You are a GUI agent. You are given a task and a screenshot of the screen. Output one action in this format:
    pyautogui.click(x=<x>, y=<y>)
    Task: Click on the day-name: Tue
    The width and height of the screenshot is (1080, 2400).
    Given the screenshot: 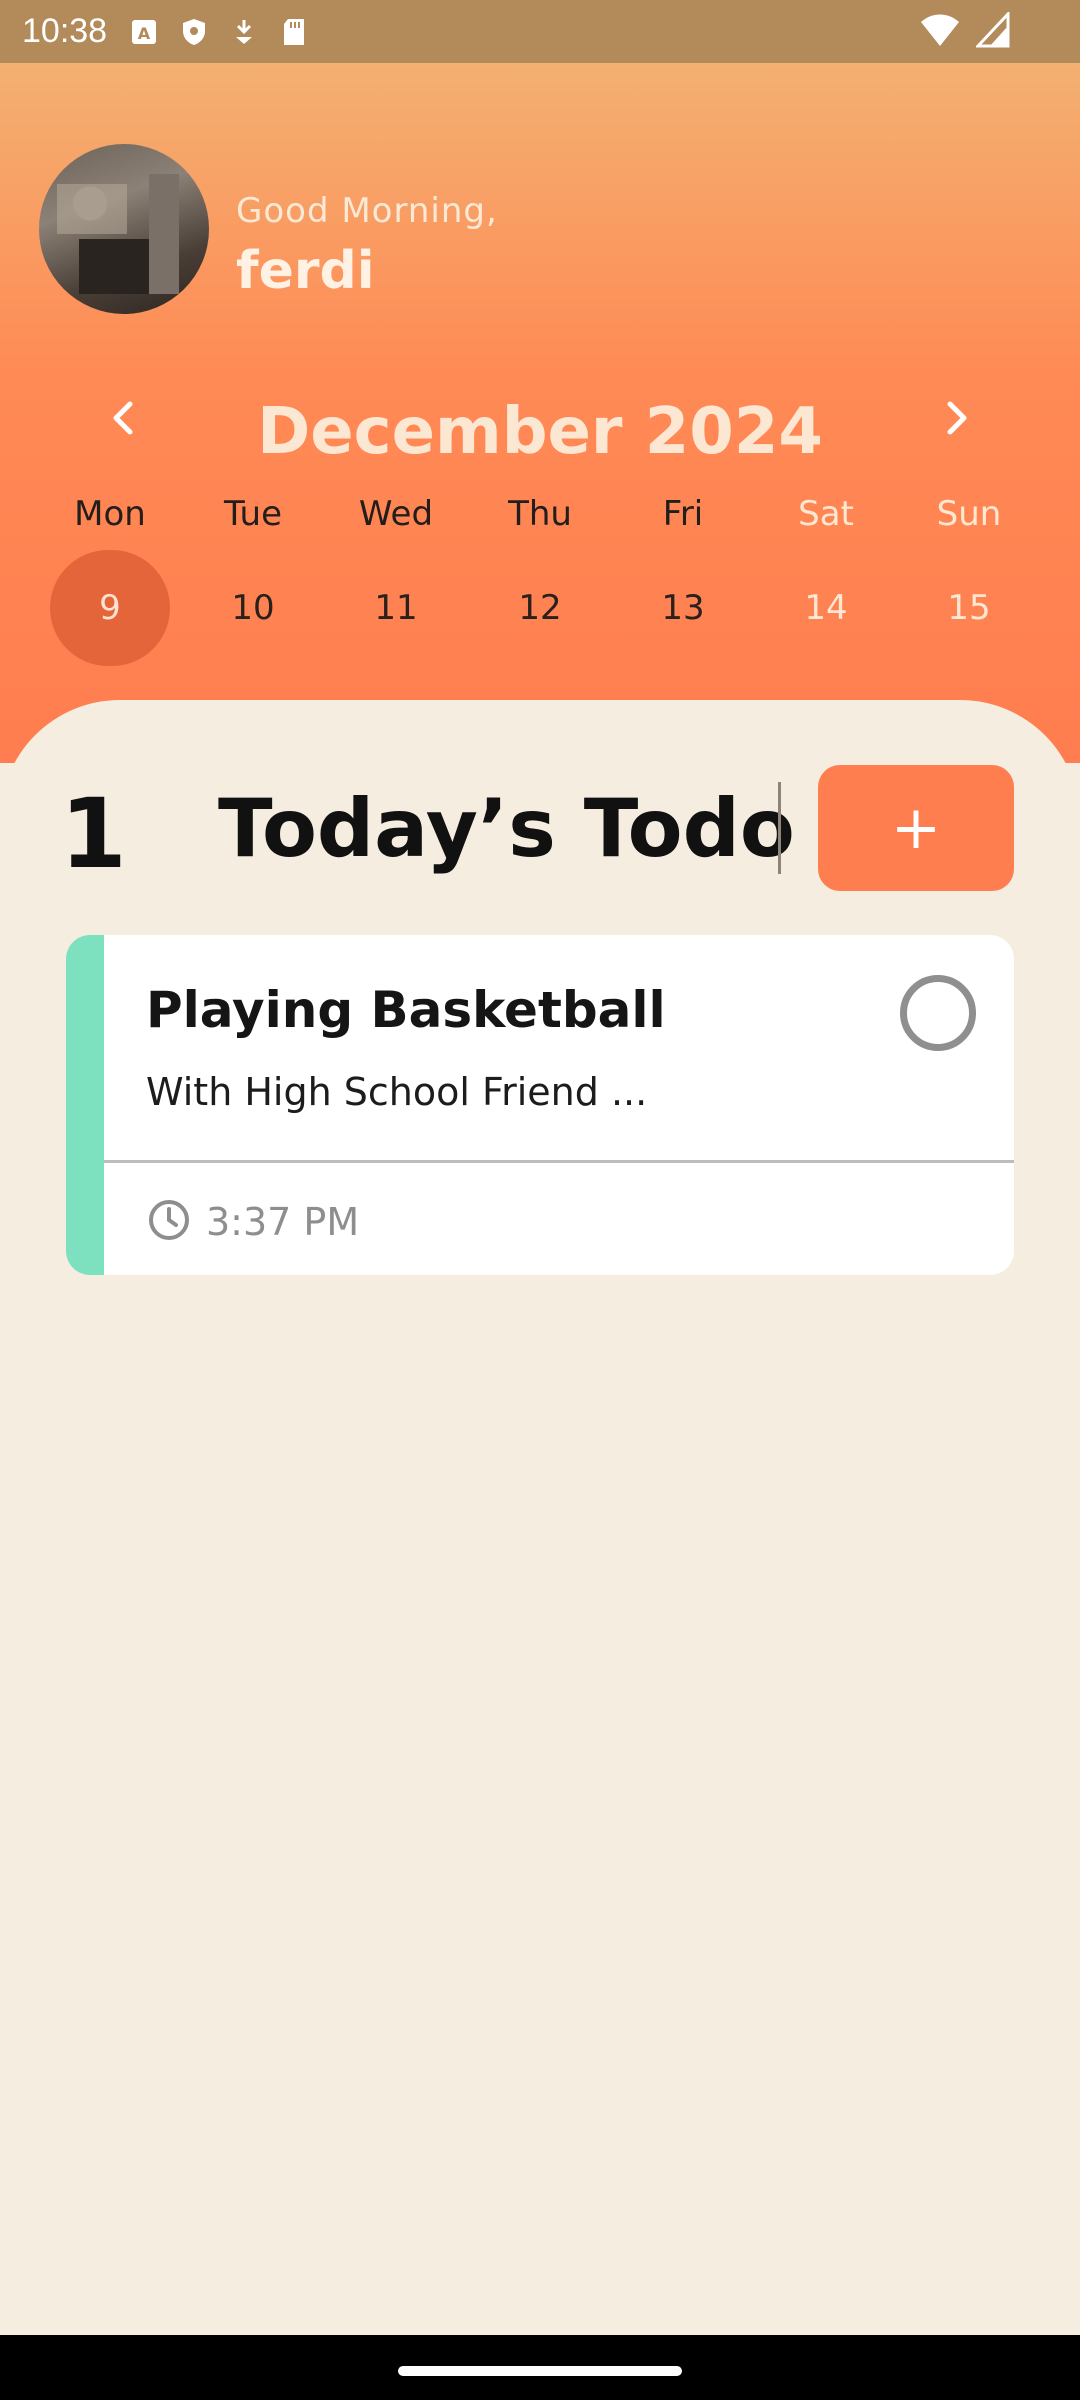 What is the action you would take?
    pyautogui.click(x=253, y=514)
    